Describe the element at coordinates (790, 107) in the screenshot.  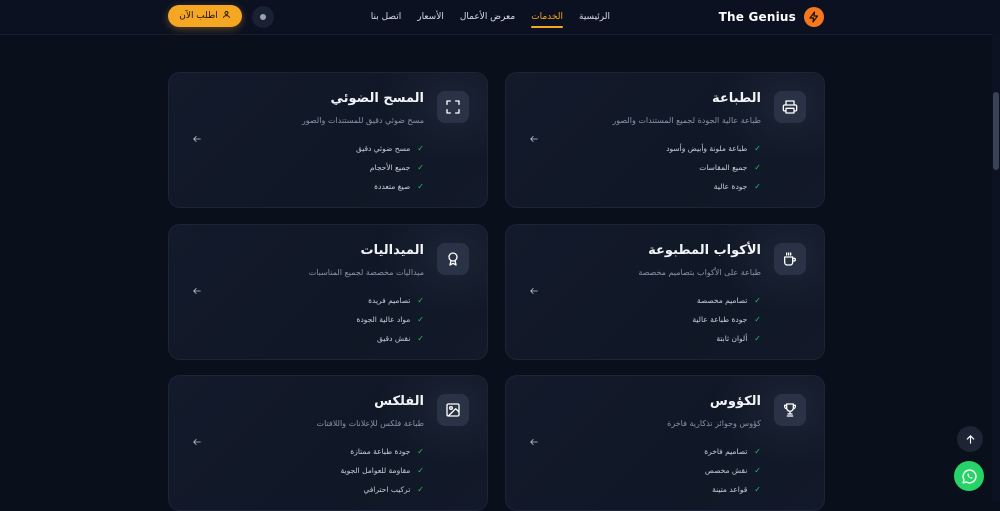
I see `printer-icon` at that location.